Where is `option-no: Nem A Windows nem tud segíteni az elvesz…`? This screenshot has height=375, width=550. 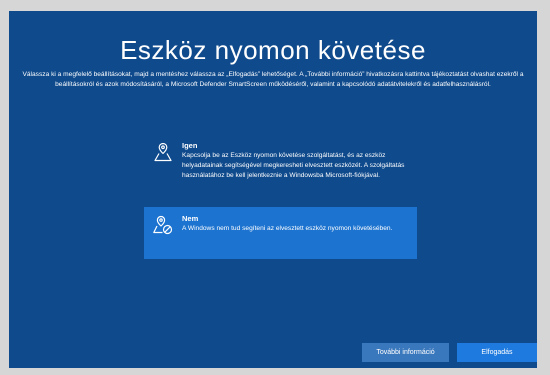
option-no: Nem A Windows nem tud segíteni az elvesz… is located at coordinates (280, 233).